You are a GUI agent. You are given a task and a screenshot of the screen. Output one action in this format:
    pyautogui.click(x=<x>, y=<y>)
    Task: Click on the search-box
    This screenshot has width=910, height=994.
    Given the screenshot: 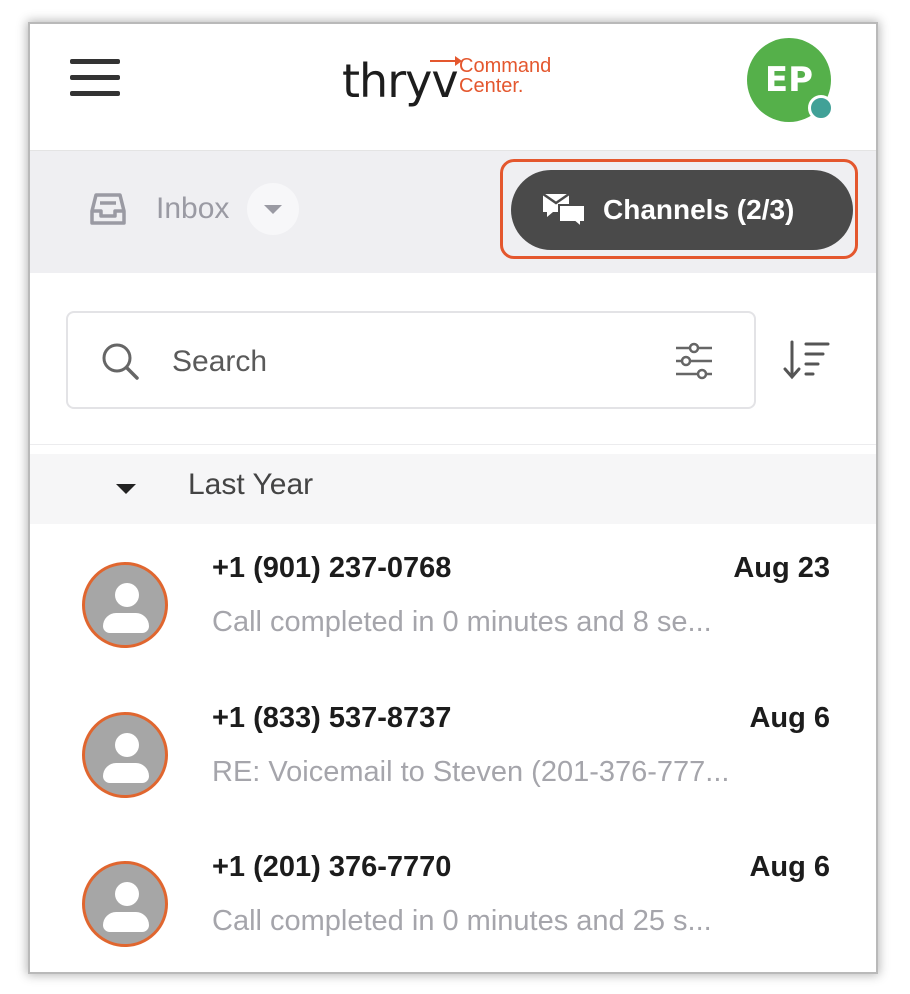 What is the action you would take?
    pyautogui.click(x=411, y=360)
    